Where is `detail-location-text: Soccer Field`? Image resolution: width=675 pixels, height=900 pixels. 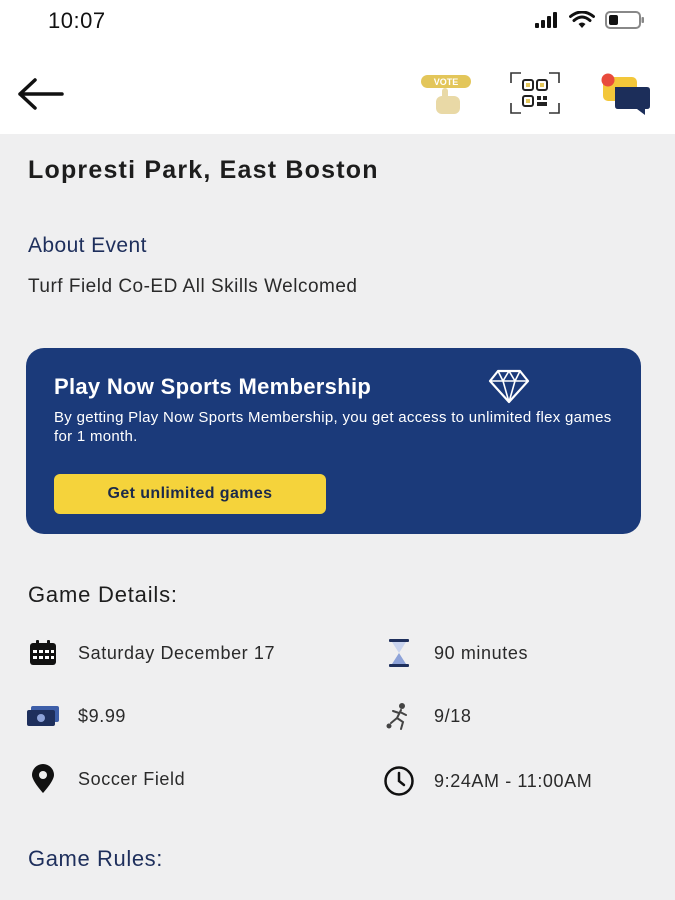 detail-location-text: Soccer Field is located at coordinates (132, 778).